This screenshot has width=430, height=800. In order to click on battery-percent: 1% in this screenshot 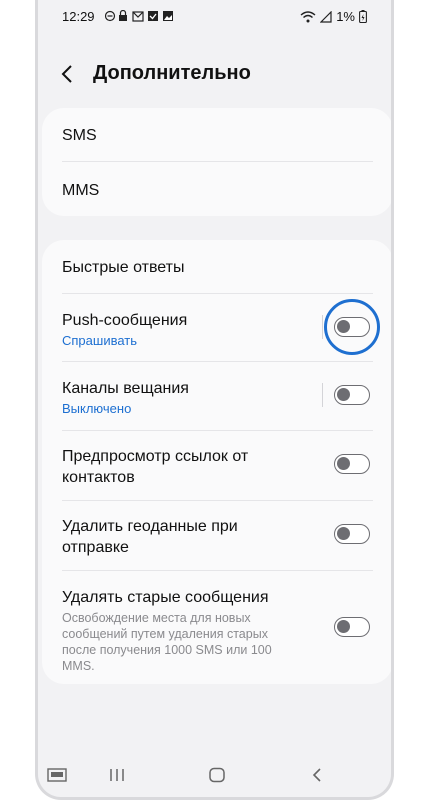, I will do `click(345, 16)`.